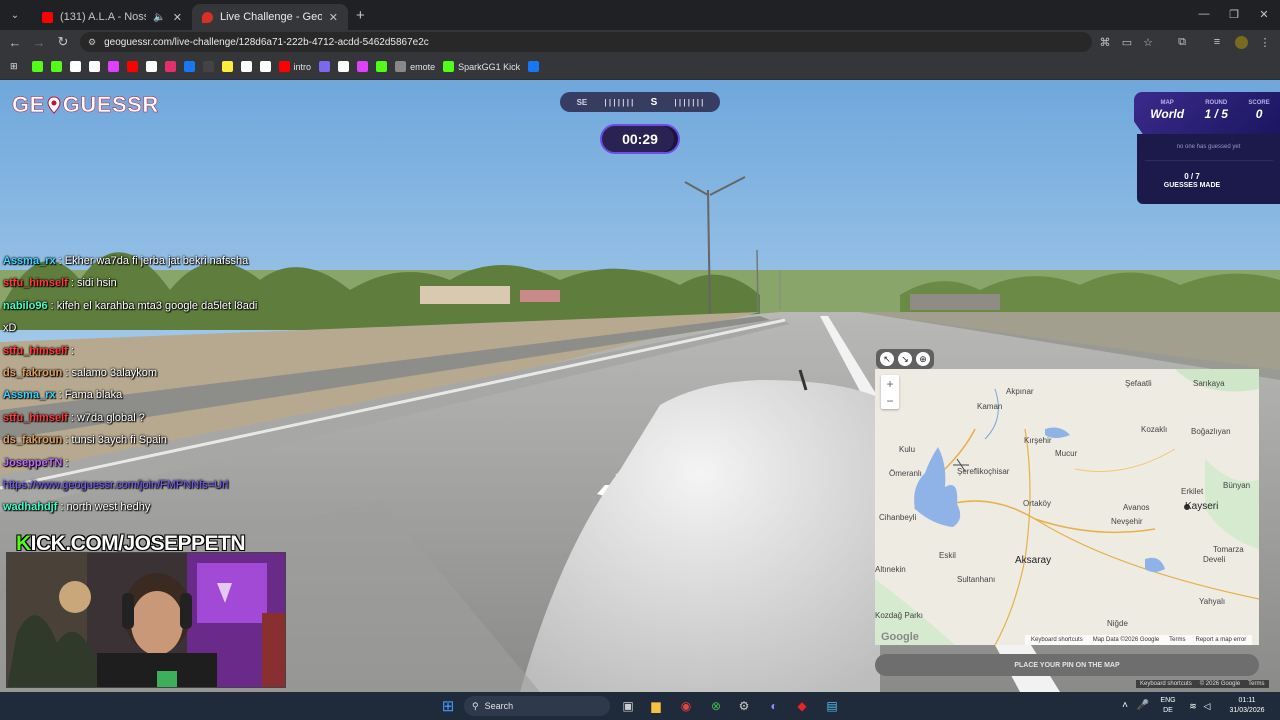  What do you see at coordinates (360, 15) in the screenshot?
I see `new-tab-button: +` at bounding box center [360, 15].